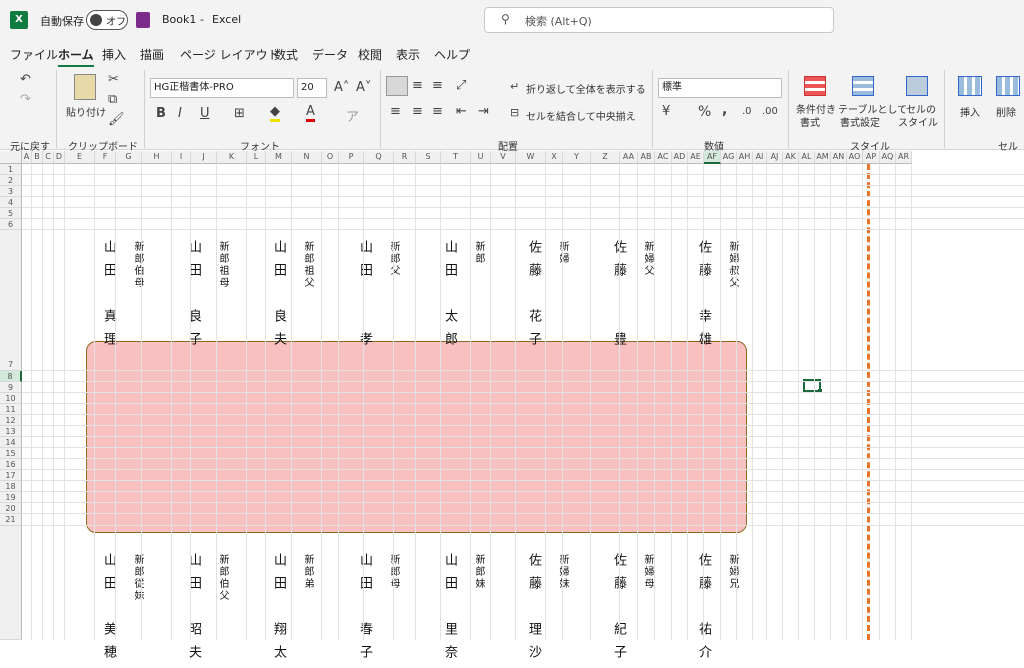  What do you see at coordinates (823, 157) in the screenshot?
I see `column-header-AM: AM` at bounding box center [823, 157].